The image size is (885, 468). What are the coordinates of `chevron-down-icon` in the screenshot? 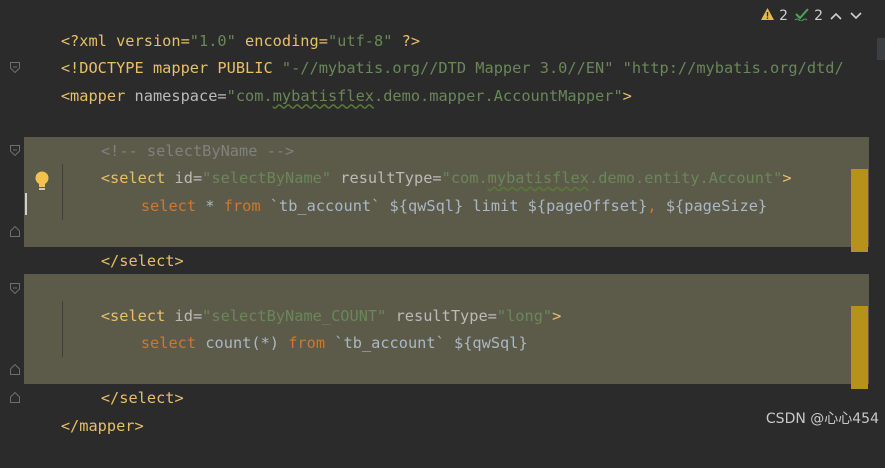 It's located at (856, 16).